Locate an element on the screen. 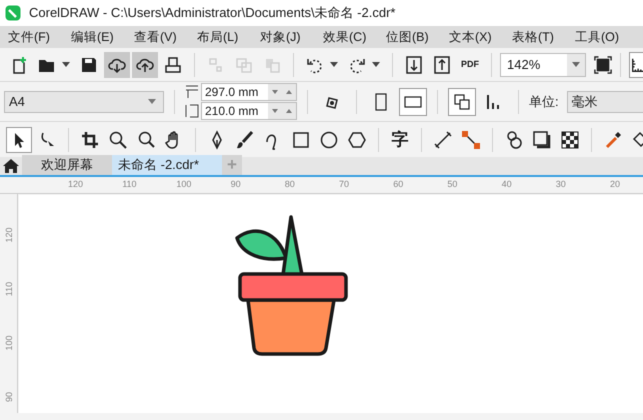  ruler-label: 70 is located at coordinates (344, 184).